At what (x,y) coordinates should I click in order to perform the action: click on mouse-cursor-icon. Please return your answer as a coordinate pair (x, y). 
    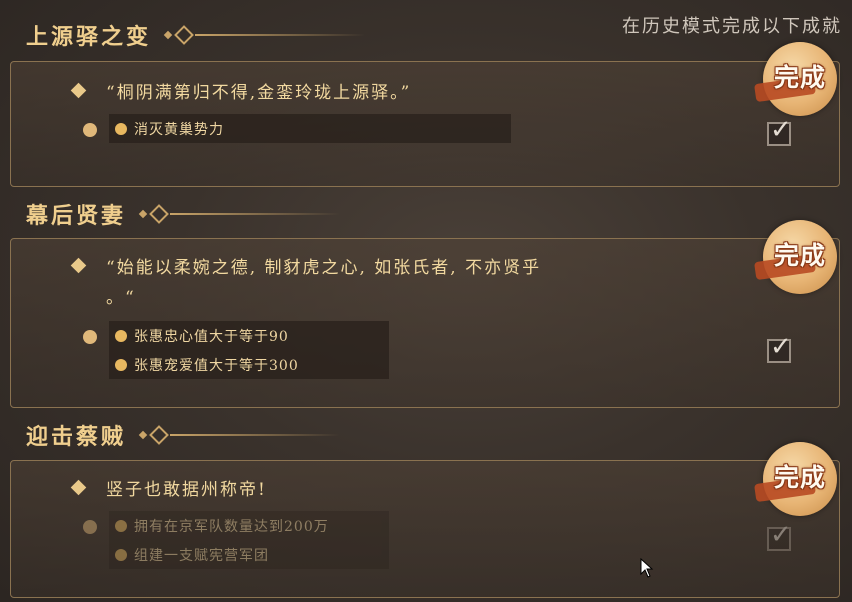
    Looking at the image, I should click on (647, 568).